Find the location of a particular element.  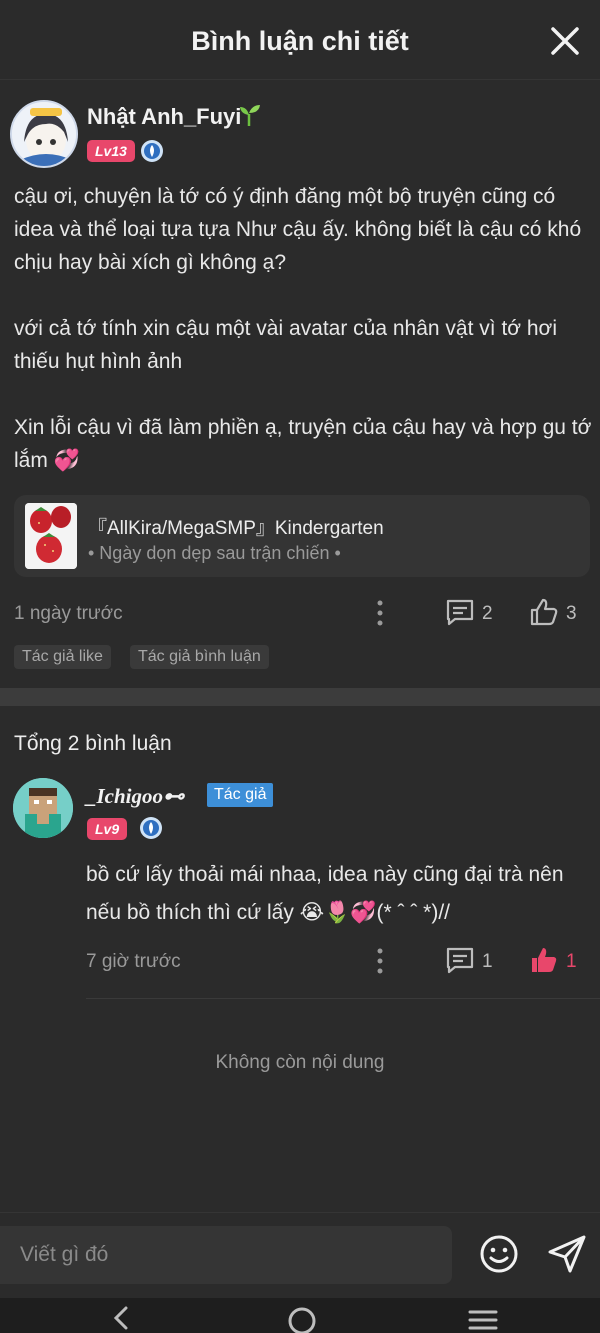

chapter-title: • Ngày dọn dẹp sau trận chiến • is located at coordinates (214, 553).